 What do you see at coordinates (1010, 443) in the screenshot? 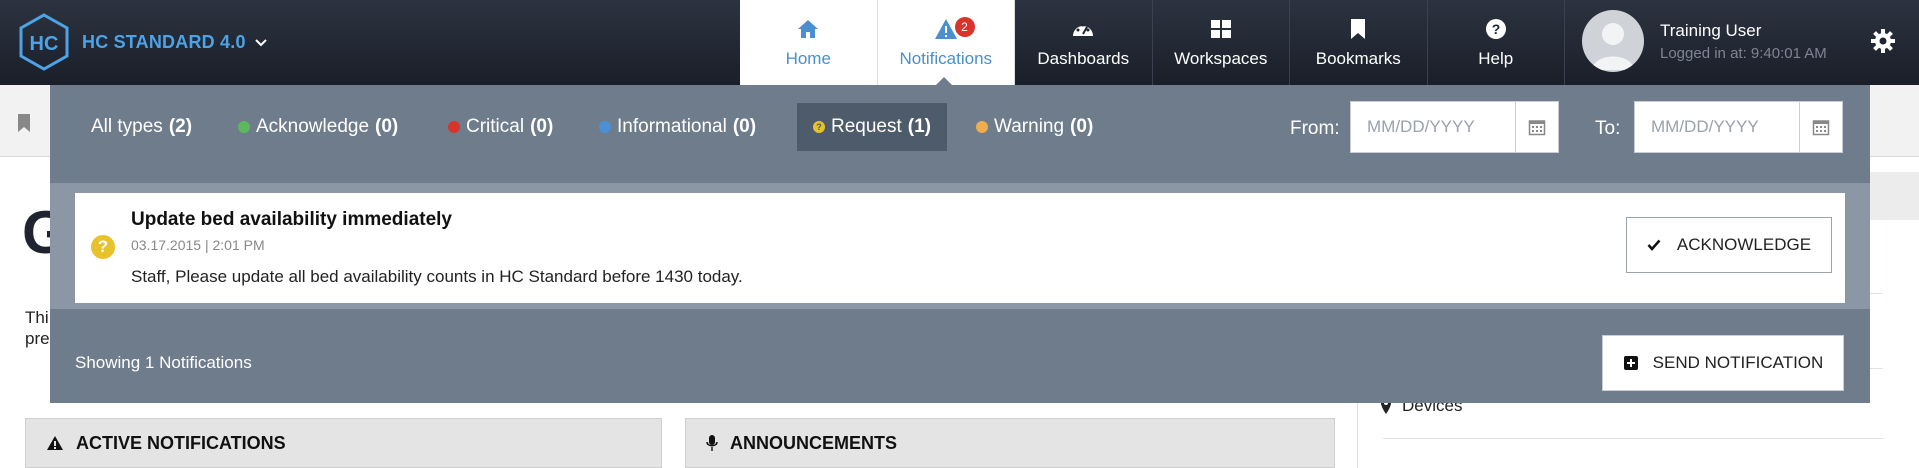
I see `announcements-header: ANNOUNCEMENTS` at bounding box center [1010, 443].